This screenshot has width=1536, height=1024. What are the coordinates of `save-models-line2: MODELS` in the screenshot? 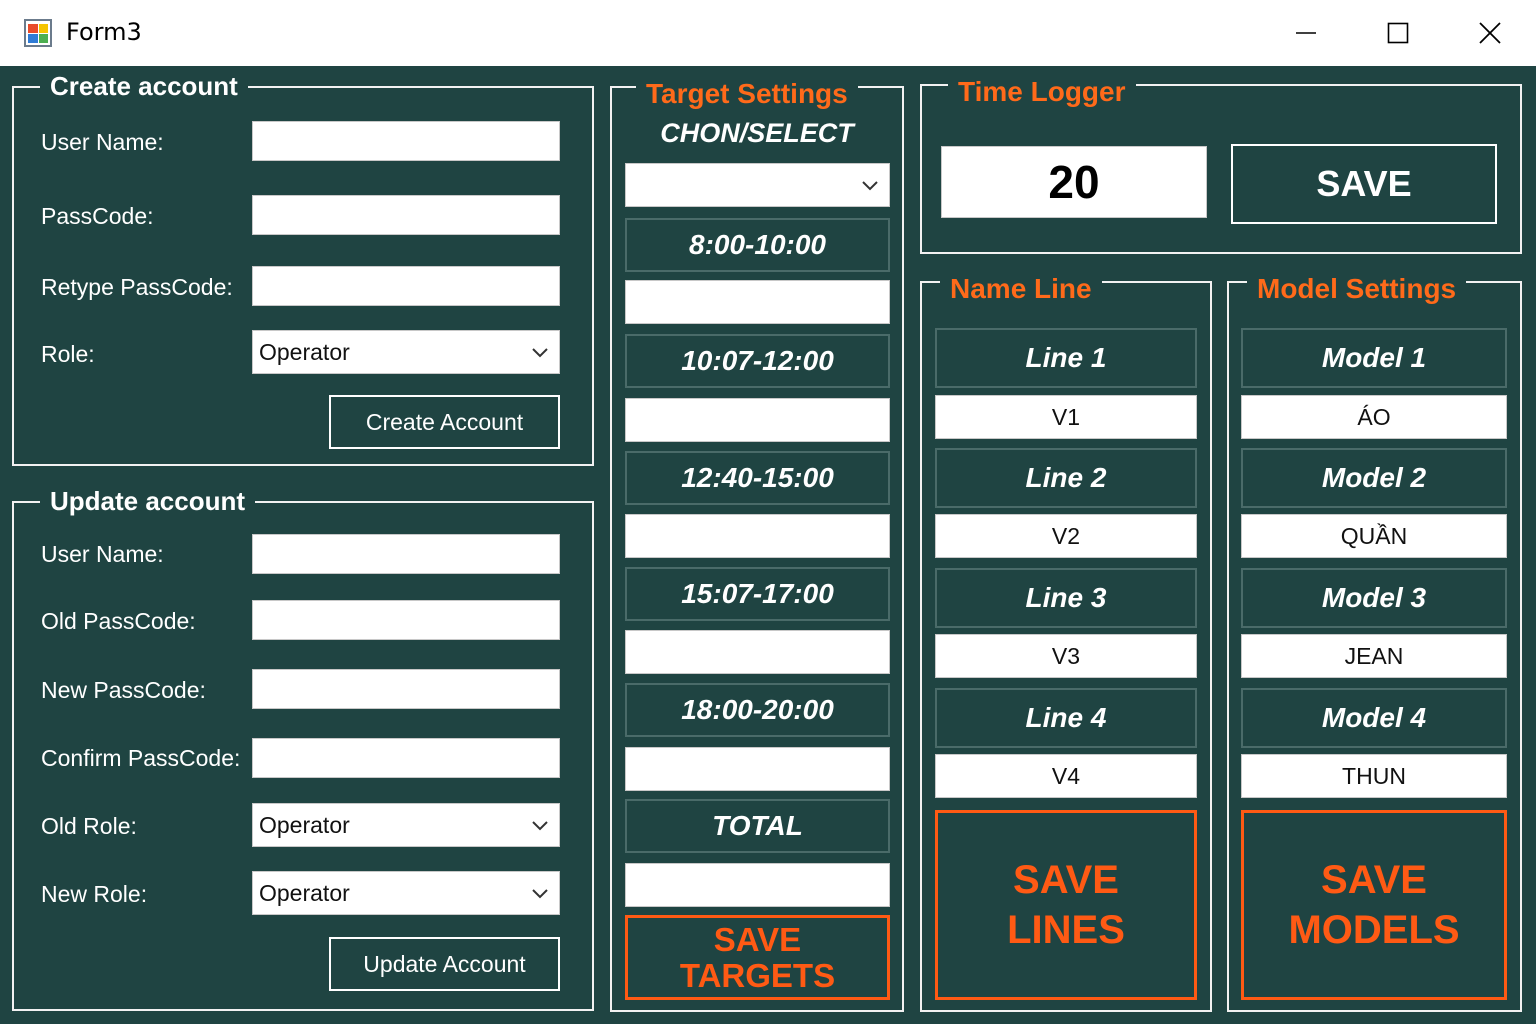 It's located at (1374, 930).